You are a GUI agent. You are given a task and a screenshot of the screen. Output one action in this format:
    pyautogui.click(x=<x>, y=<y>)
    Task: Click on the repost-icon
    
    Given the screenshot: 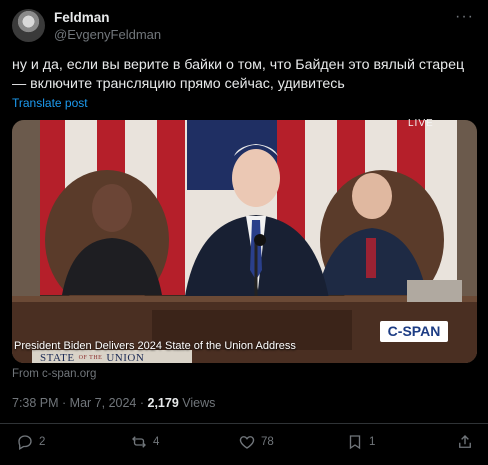 What is the action you would take?
    pyautogui.click(x=139, y=442)
    